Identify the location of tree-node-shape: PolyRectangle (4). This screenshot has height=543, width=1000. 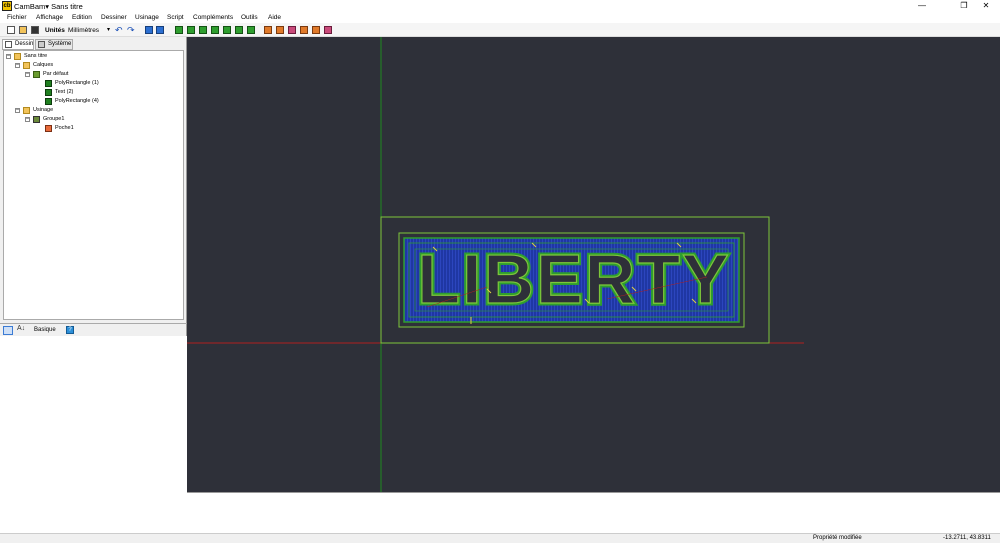
(77, 101).